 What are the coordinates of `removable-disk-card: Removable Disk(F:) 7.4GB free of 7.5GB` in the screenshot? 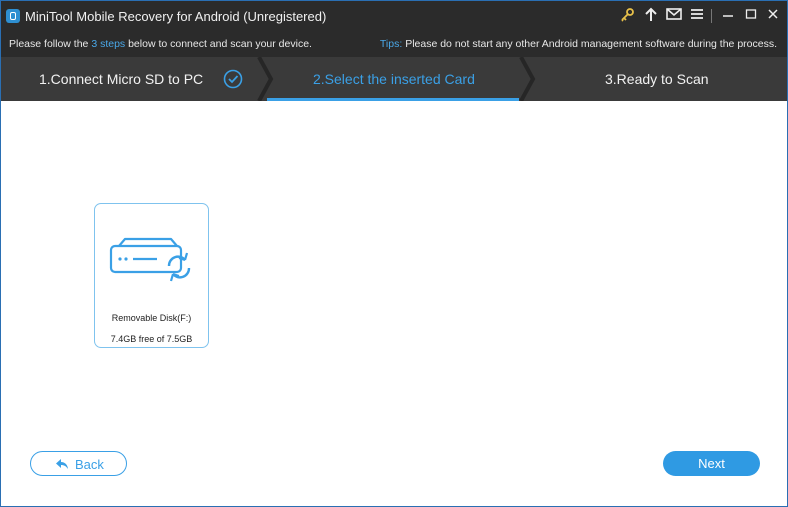 It's located at (151, 275).